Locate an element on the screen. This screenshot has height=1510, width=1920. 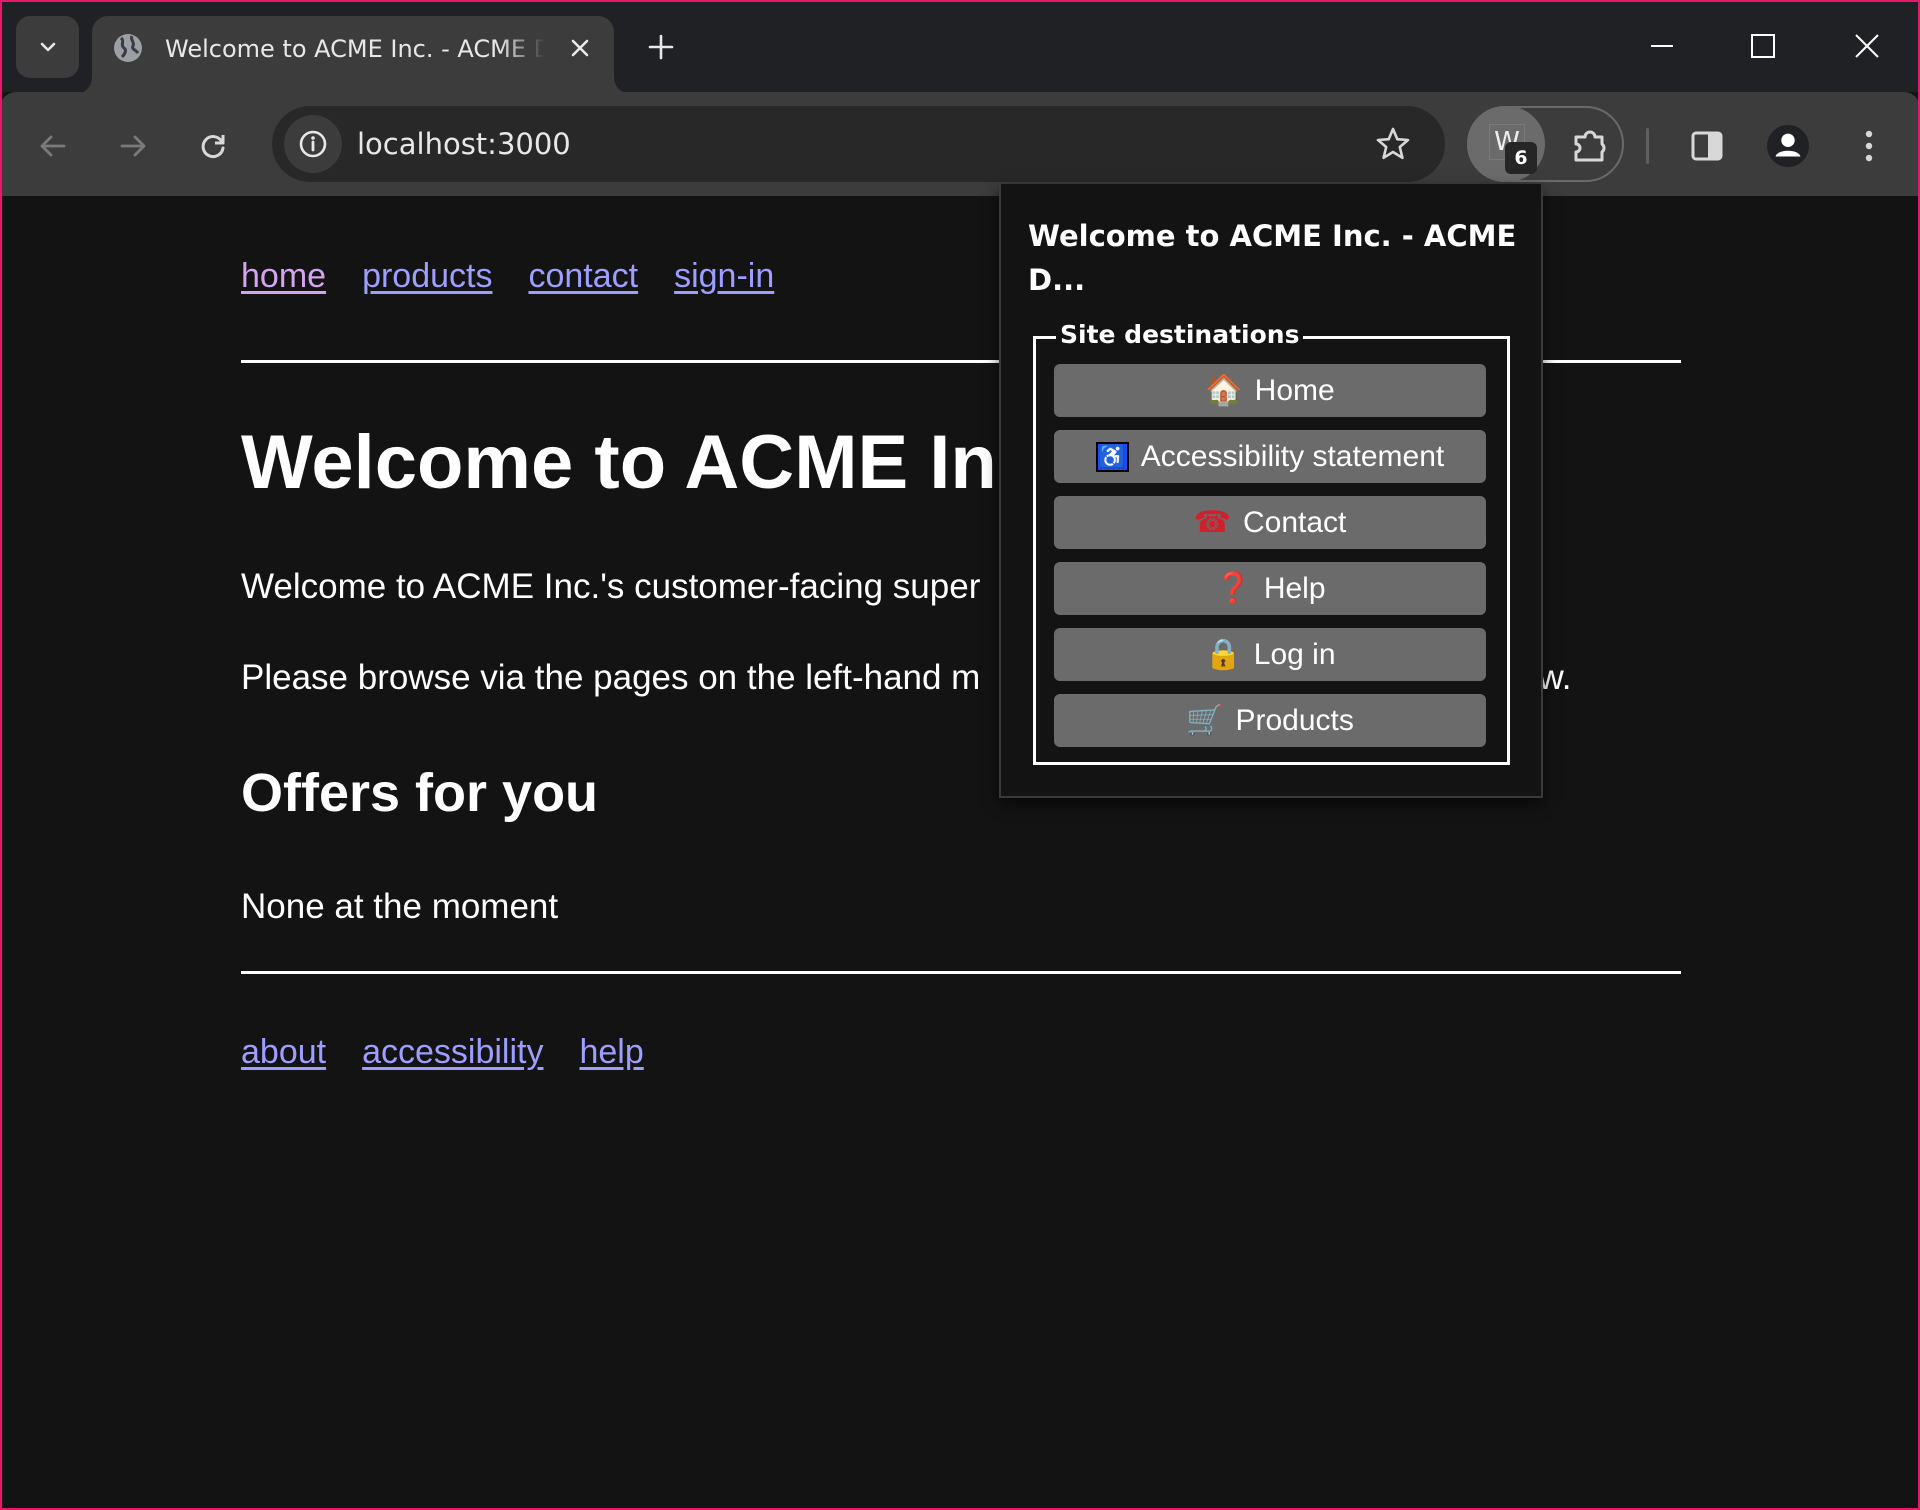
destination-label: Help is located at coordinates (1294, 588).